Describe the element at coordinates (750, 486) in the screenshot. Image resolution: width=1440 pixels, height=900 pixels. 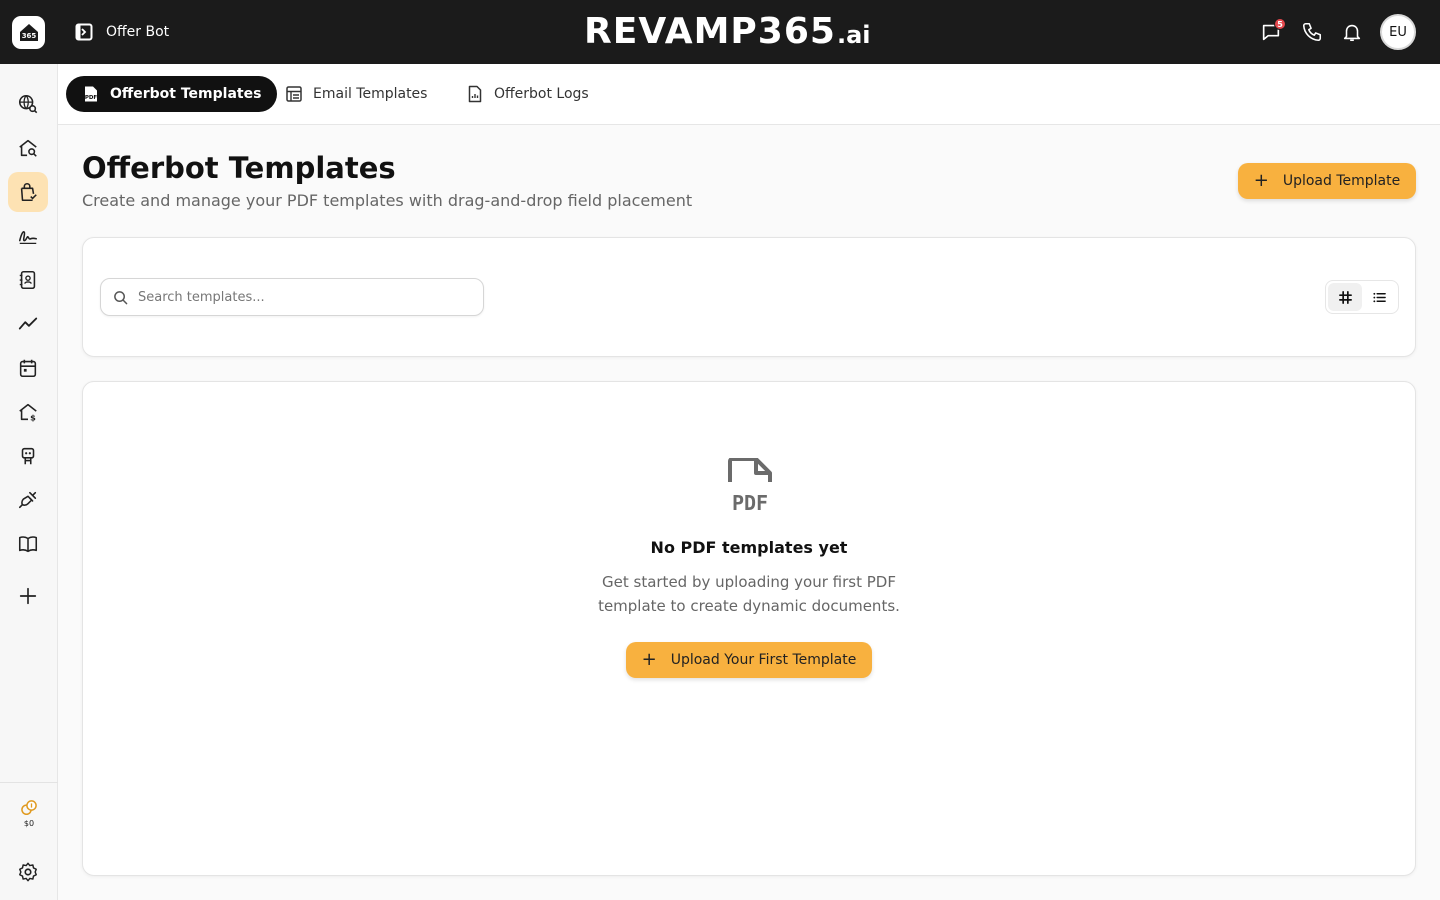
I see `pdf-document-icon: PDF` at that location.